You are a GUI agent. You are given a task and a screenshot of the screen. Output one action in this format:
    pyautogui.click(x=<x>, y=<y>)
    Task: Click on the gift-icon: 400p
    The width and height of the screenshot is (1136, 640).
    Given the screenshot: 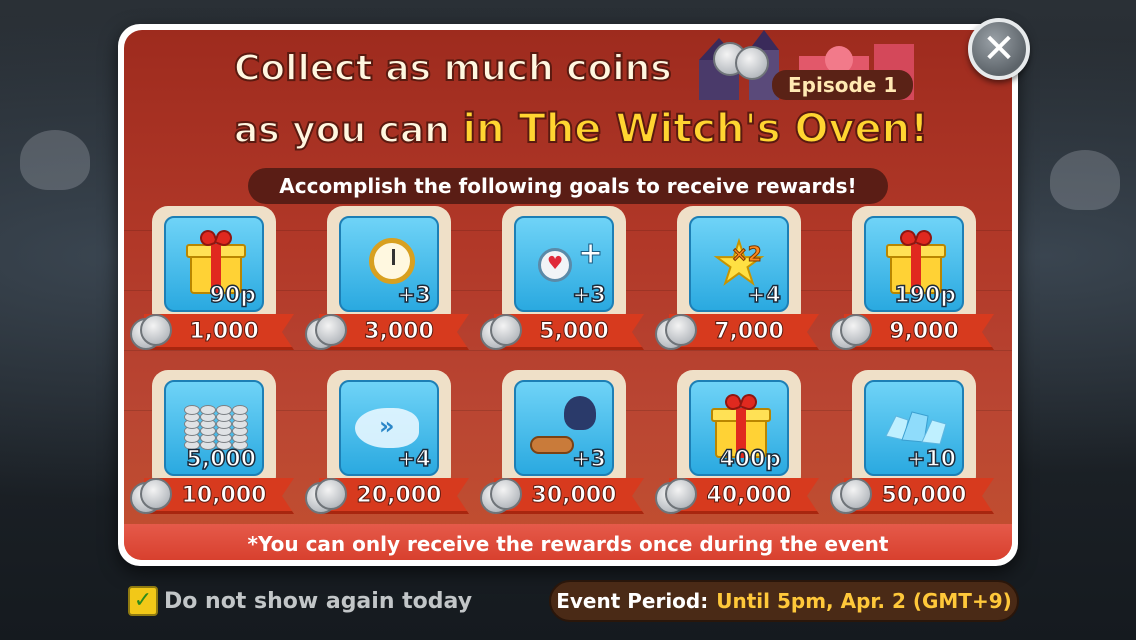 What is the action you would take?
    pyautogui.click(x=739, y=428)
    